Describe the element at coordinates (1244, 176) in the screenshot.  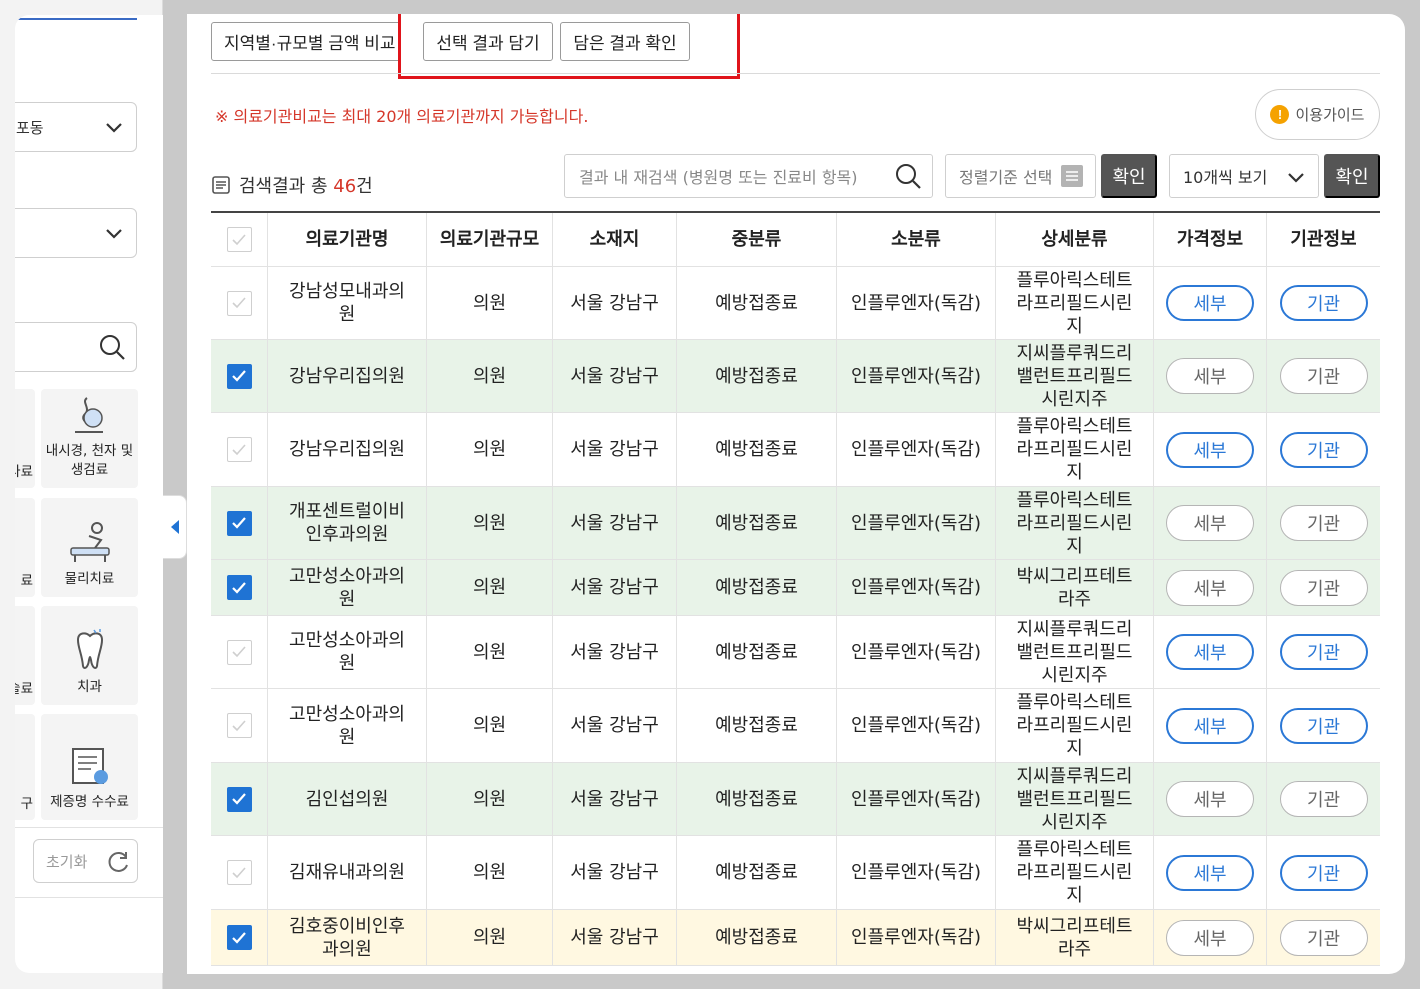
I see `per-page-select: 10개씩 보기` at that location.